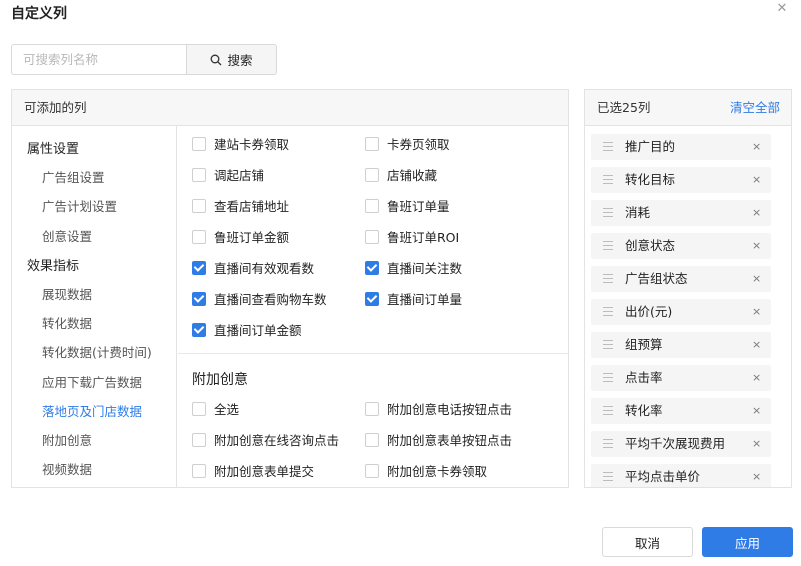 The height and width of the screenshot is (566, 801). Describe the element at coordinates (67, 293) in the screenshot. I see `category-item: 展现数据` at that location.